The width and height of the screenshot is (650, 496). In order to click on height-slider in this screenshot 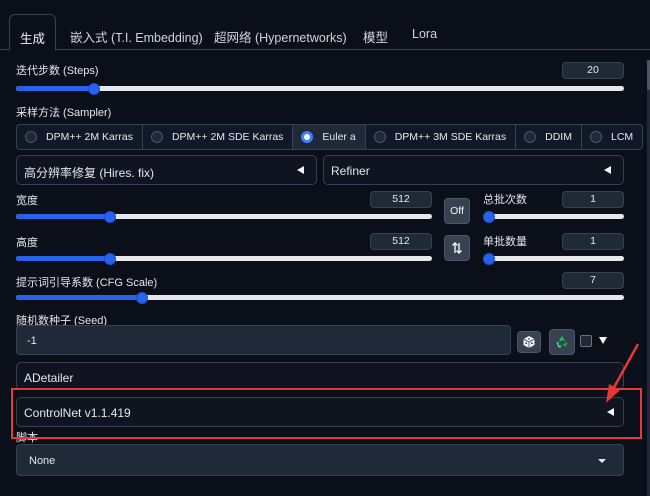, I will do `click(224, 258)`.